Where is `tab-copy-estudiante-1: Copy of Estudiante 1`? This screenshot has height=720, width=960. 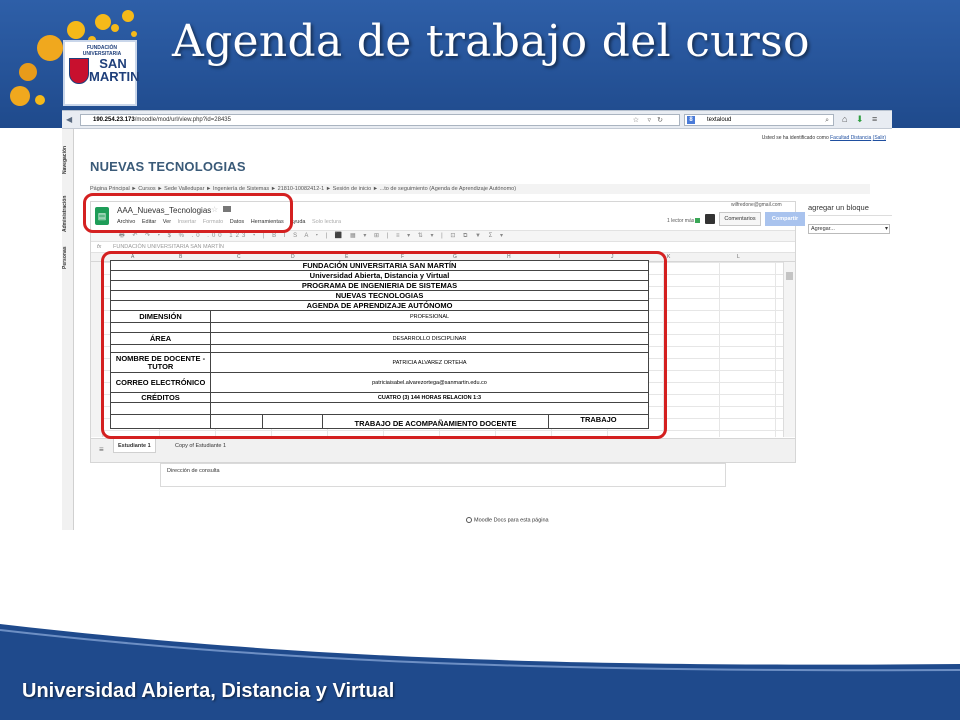
tab-copy-estudiante-1: Copy of Estudiante 1 is located at coordinates (200, 446).